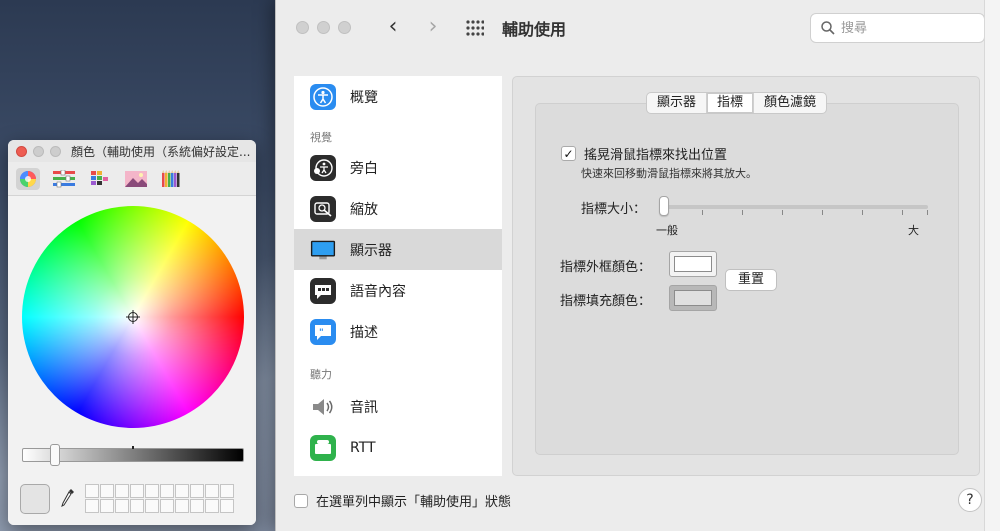 This screenshot has width=1000, height=531. What do you see at coordinates (364, 209) in the screenshot?
I see `sidebar-item-label: 縮放` at bounding box center [364, 209].